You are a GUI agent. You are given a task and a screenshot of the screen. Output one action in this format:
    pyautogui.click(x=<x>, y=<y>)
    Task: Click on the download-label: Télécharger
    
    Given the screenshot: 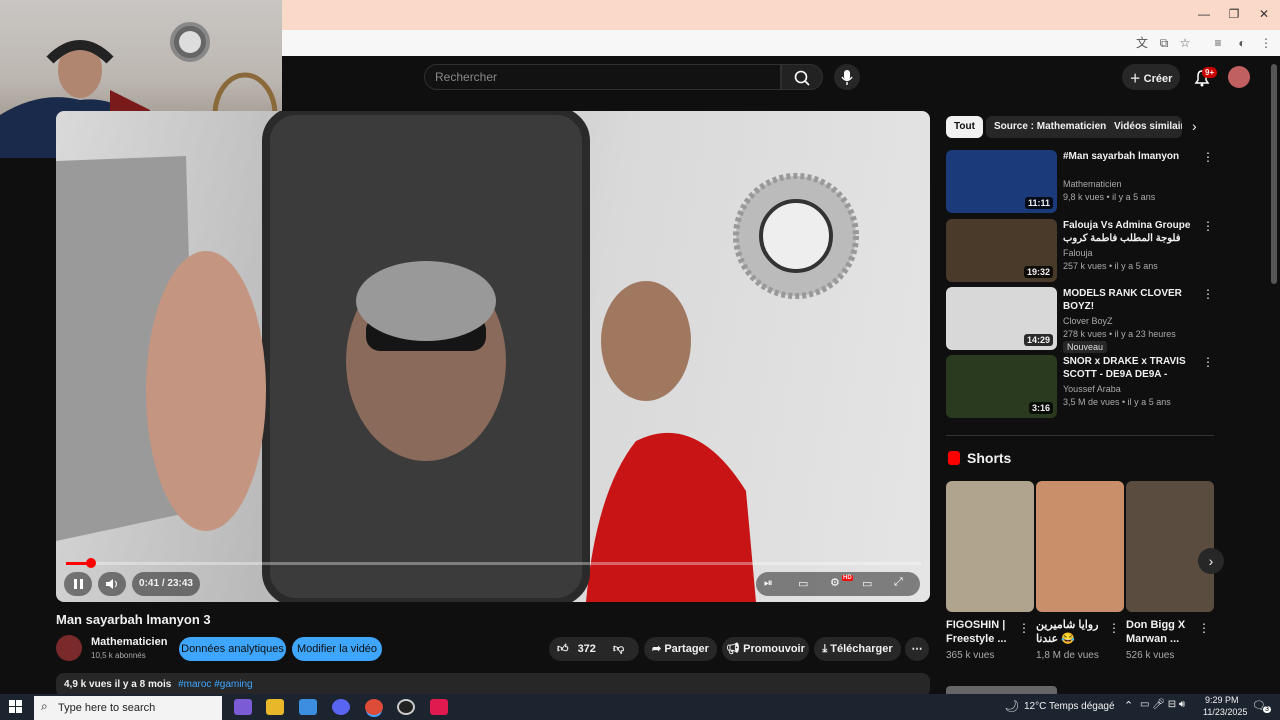 What is the action you would take?
    pyautogui.click(x=861, y=649)
    